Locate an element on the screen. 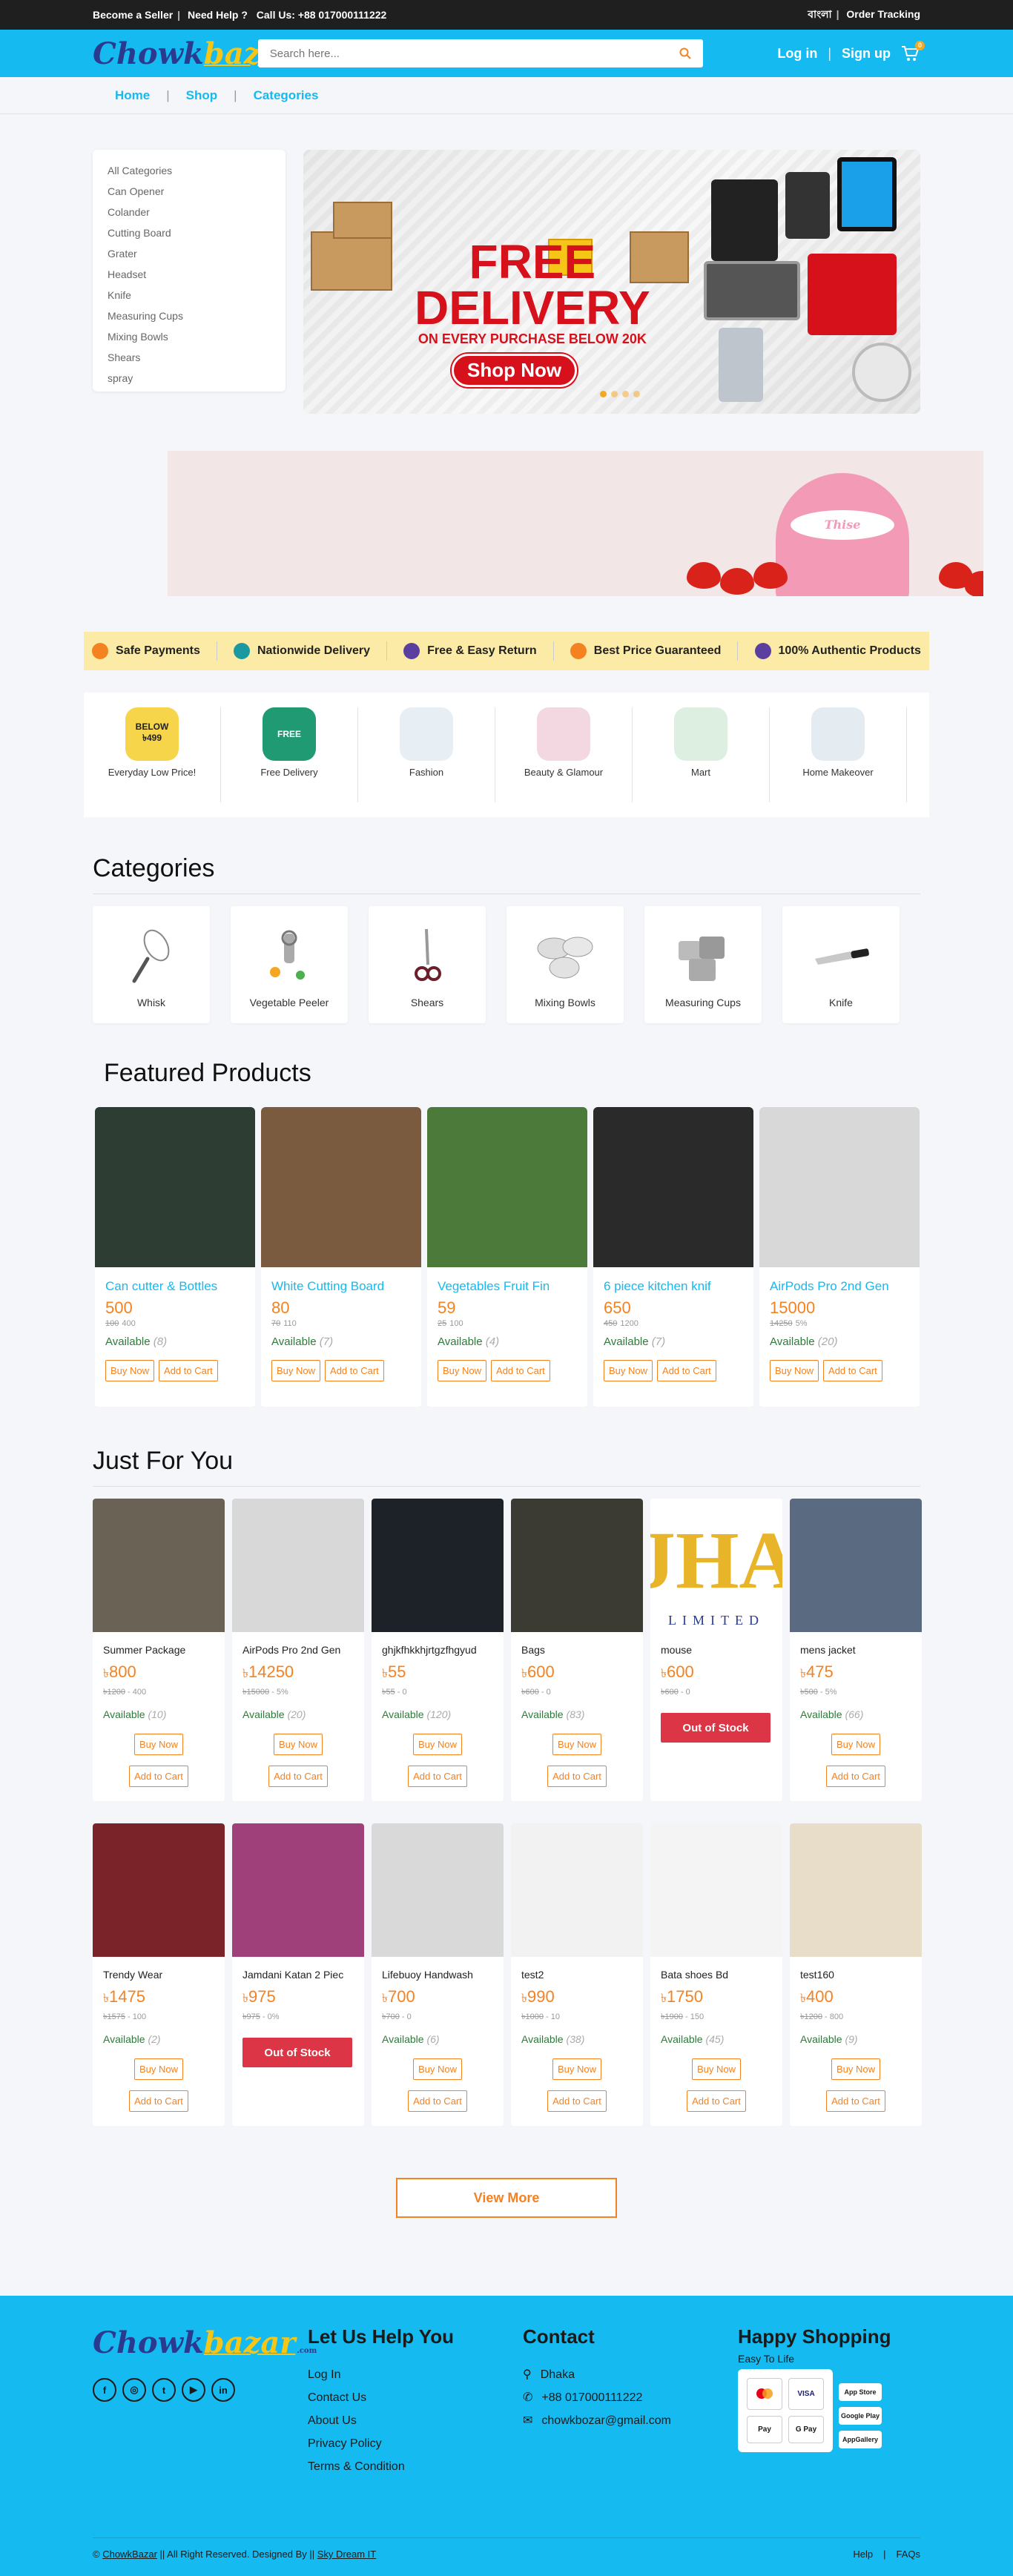  youtube-icon: ▶ is located at coordinates (193, 2390).